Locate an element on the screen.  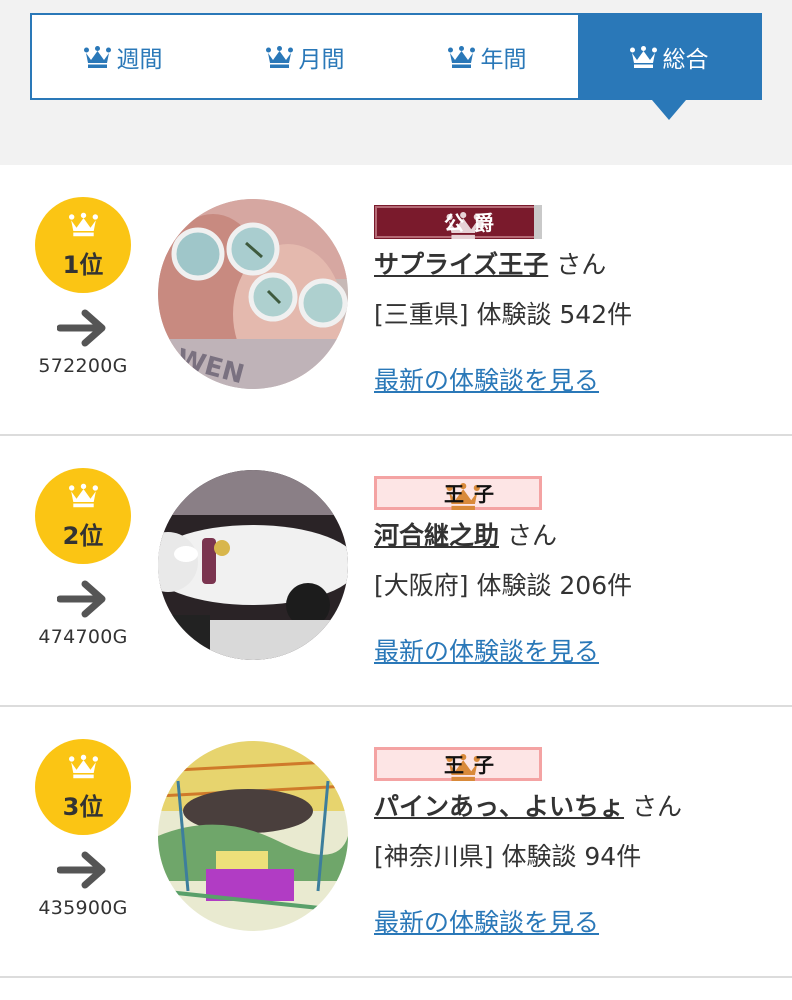
rank-badge: 3位 is located at coordinates (83, 787).